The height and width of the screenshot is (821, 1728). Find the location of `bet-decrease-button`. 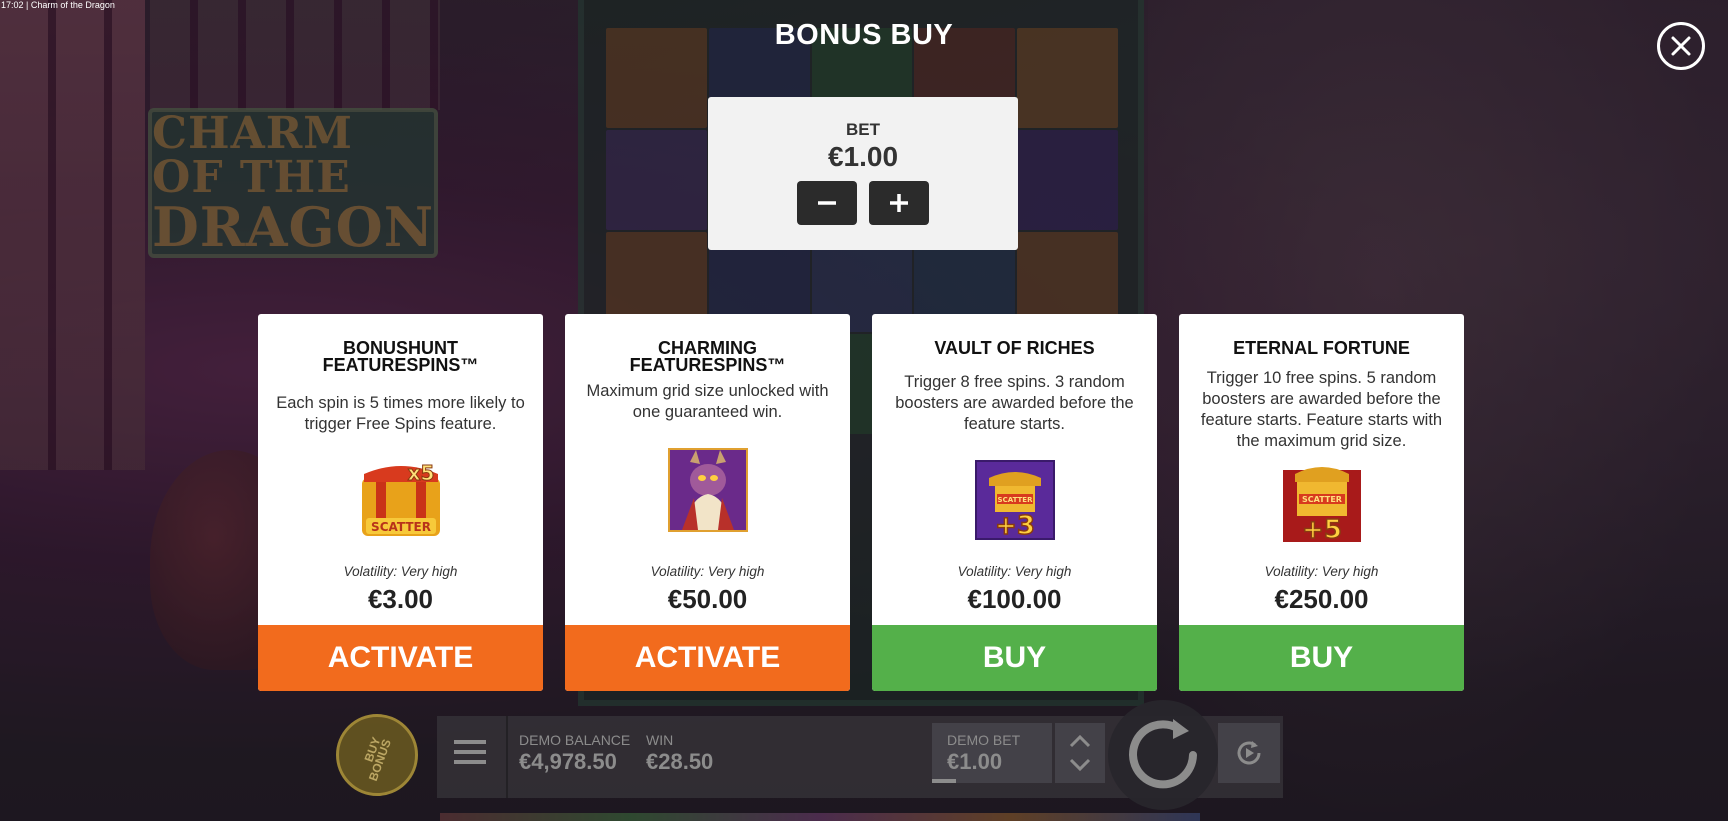

bet-decrease-button is located at coordinates (827, 203).